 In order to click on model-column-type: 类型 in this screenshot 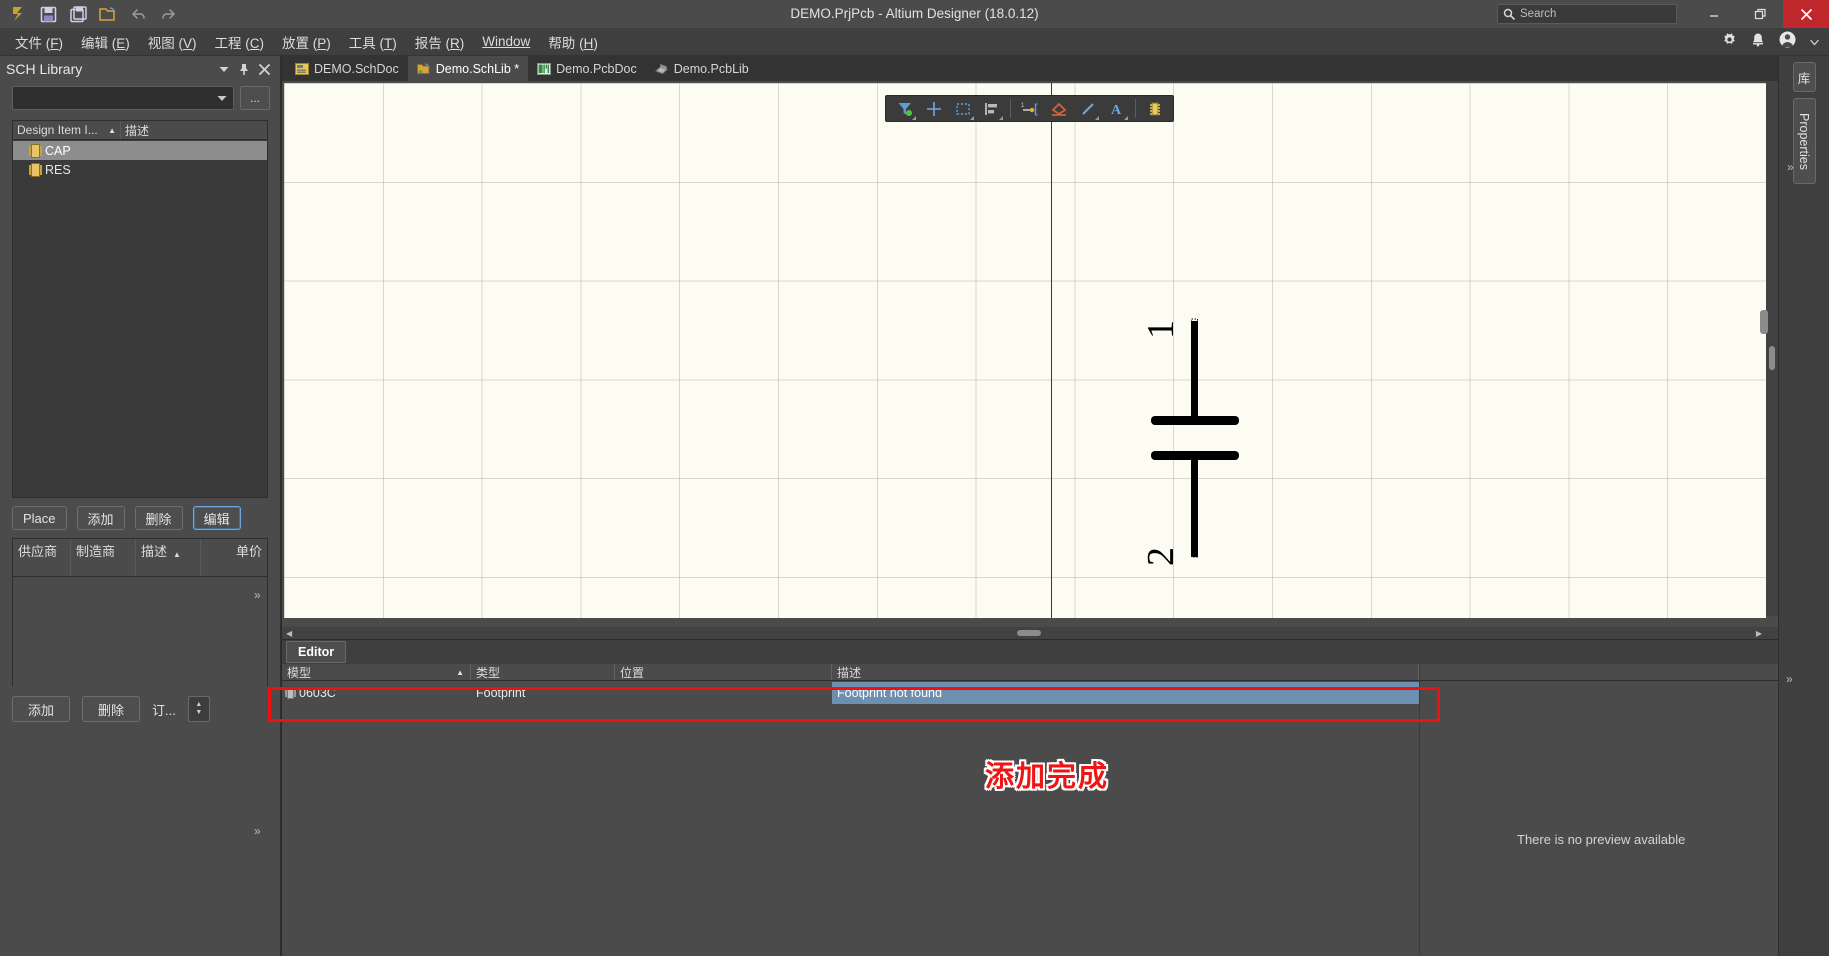, I will do `click(543, 672)`.